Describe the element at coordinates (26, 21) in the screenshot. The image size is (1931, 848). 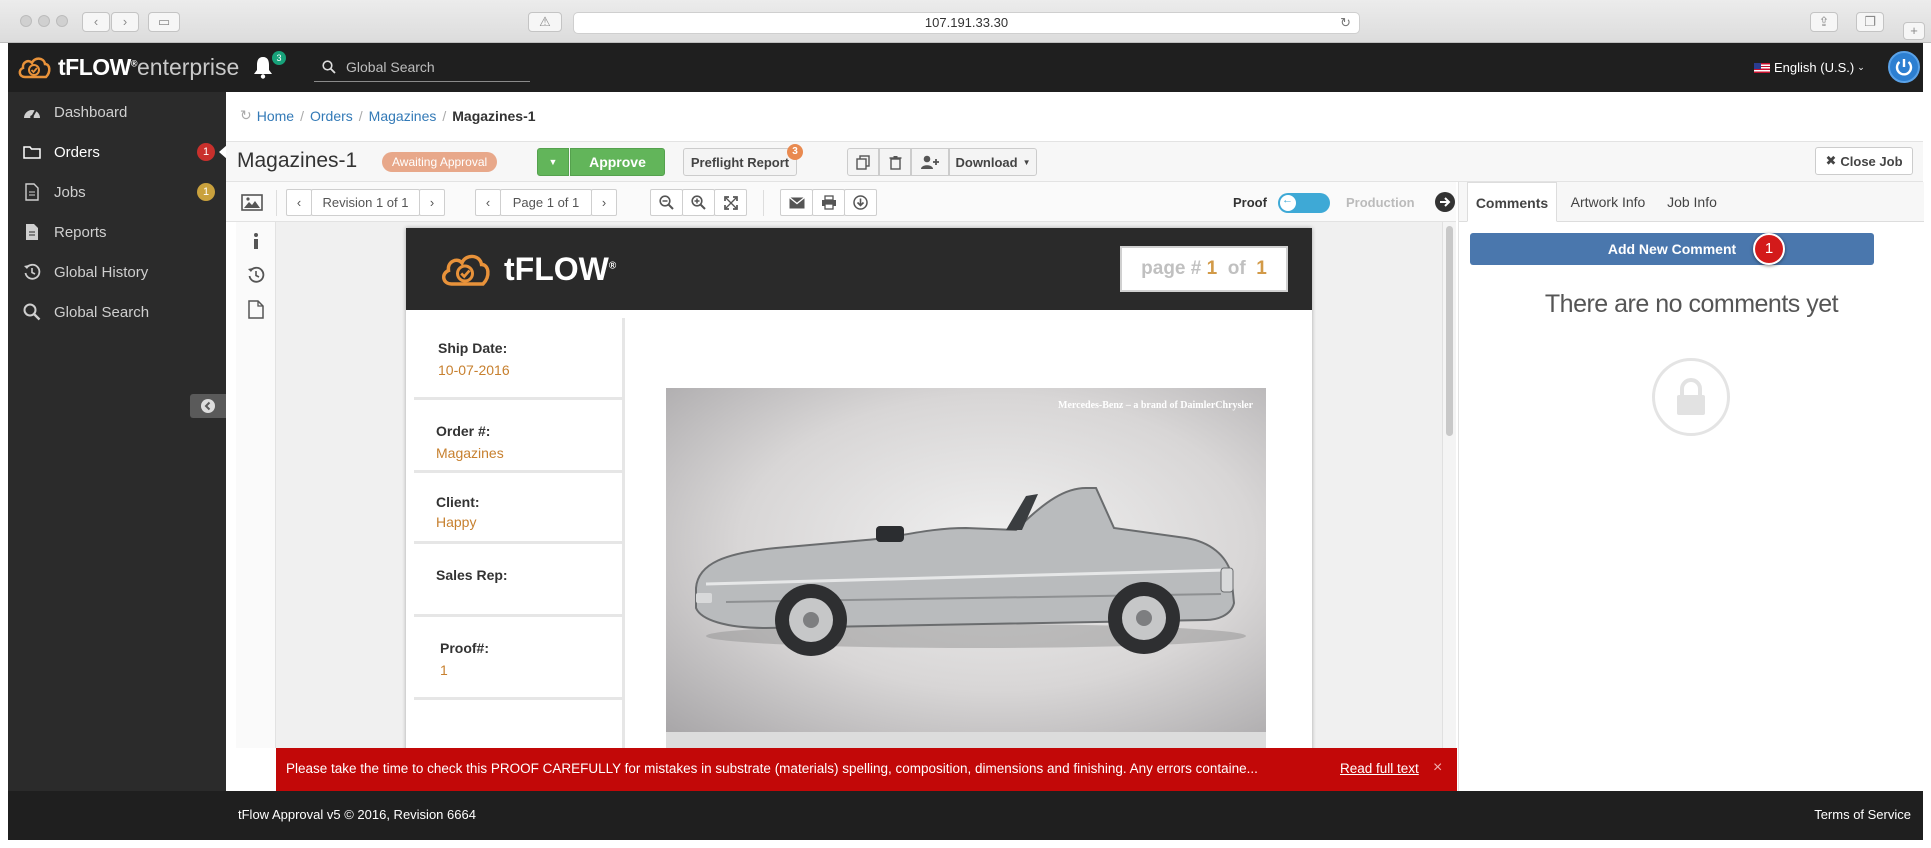
I see `window-close-button` at that location.